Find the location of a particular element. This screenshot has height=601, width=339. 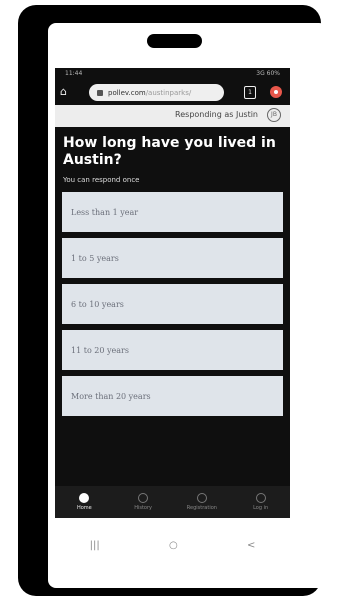

nav-item-login: Log in is located at coordinates (261, 502).